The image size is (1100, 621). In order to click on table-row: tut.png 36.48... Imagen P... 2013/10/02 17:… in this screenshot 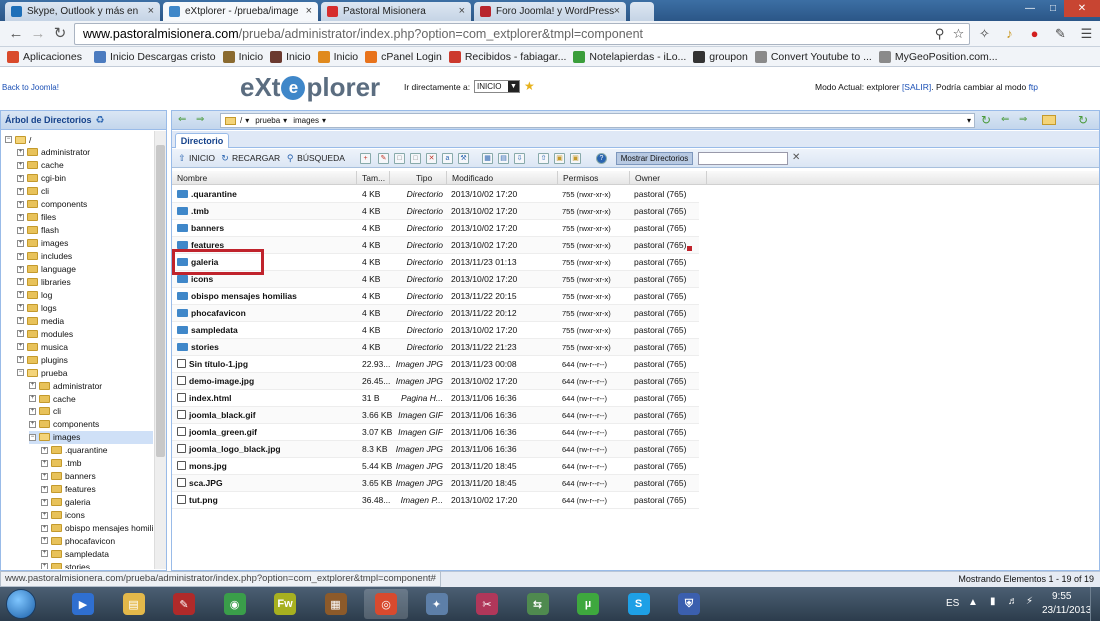, I will do `click(435, 500)`.